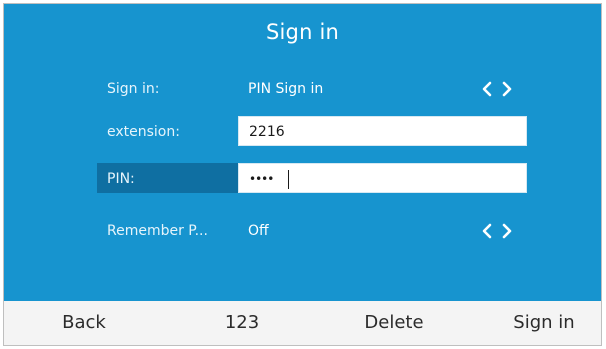 The image size is (606, 349). I want to click on extension-label: extension:, so click(143, 132).